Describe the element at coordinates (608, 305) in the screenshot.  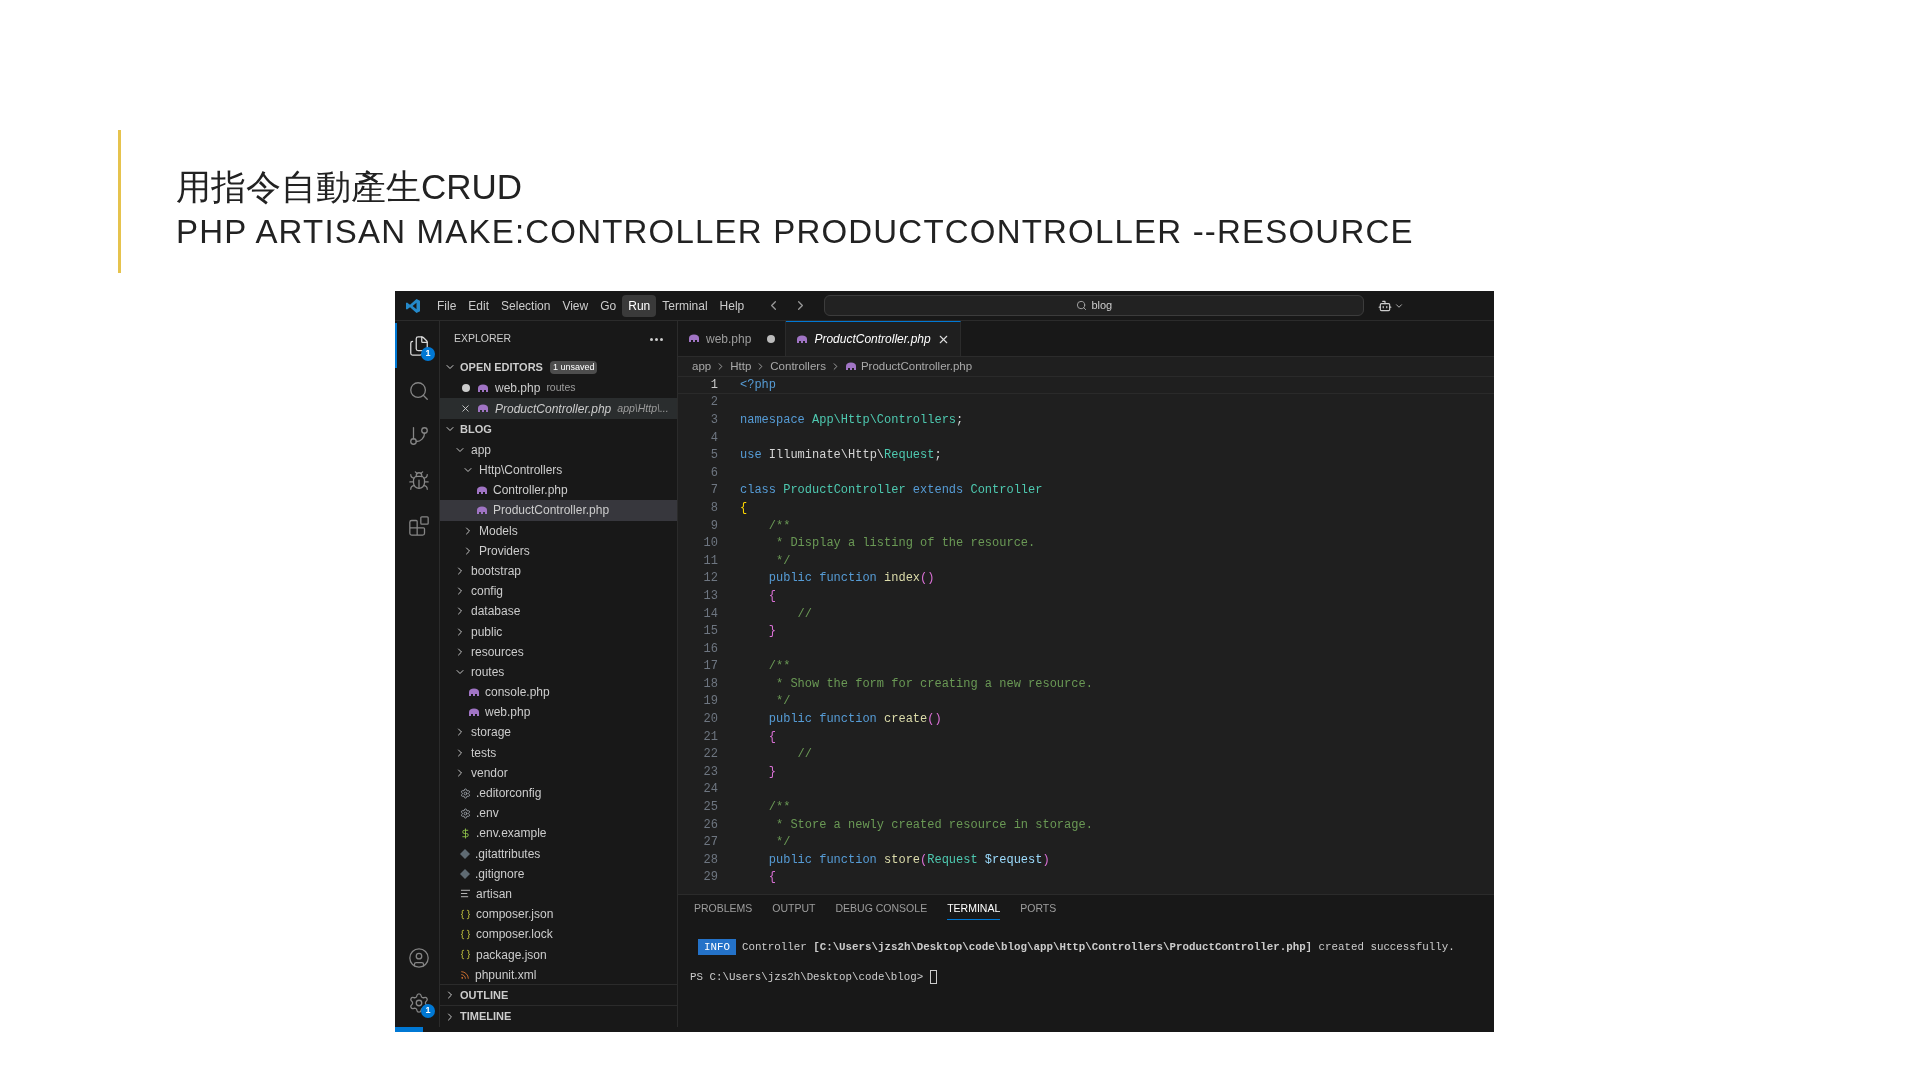
I see `menu-item: Go` at that location.